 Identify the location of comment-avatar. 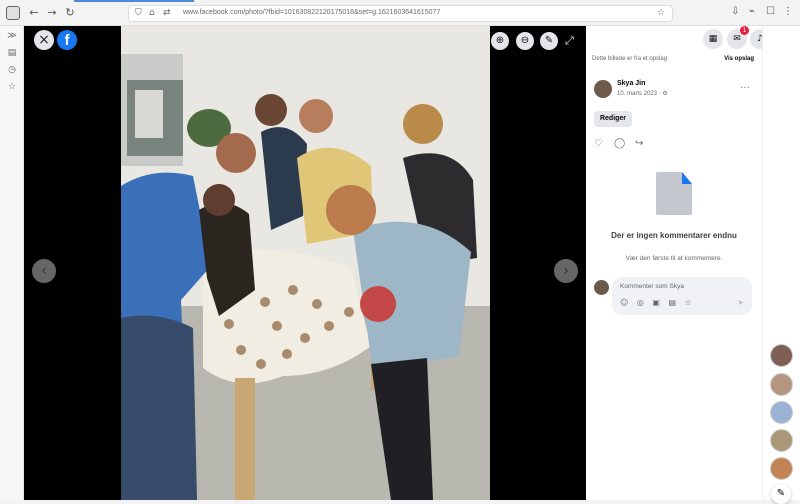
(601, 287).